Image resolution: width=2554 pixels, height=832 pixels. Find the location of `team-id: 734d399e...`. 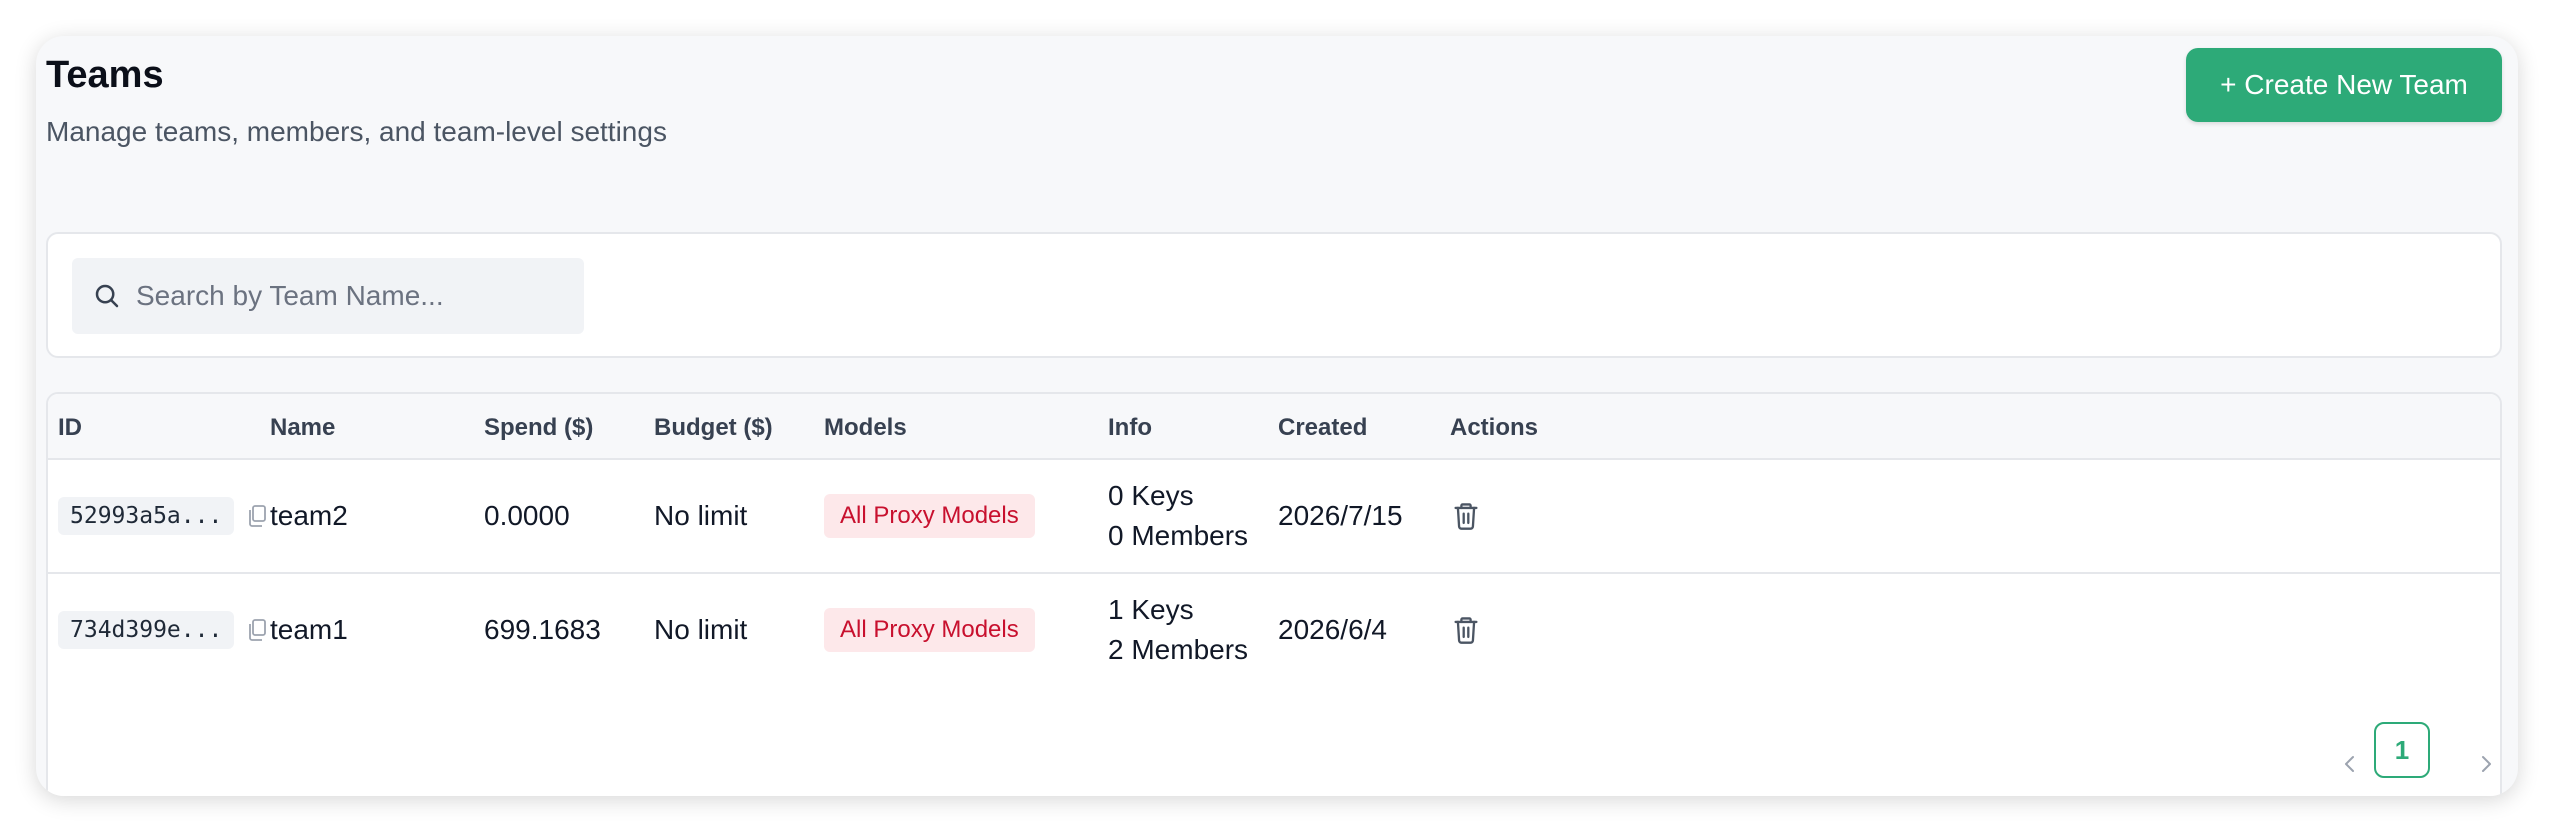

team-id: 734d399e... is located at coordinates (146, 630).